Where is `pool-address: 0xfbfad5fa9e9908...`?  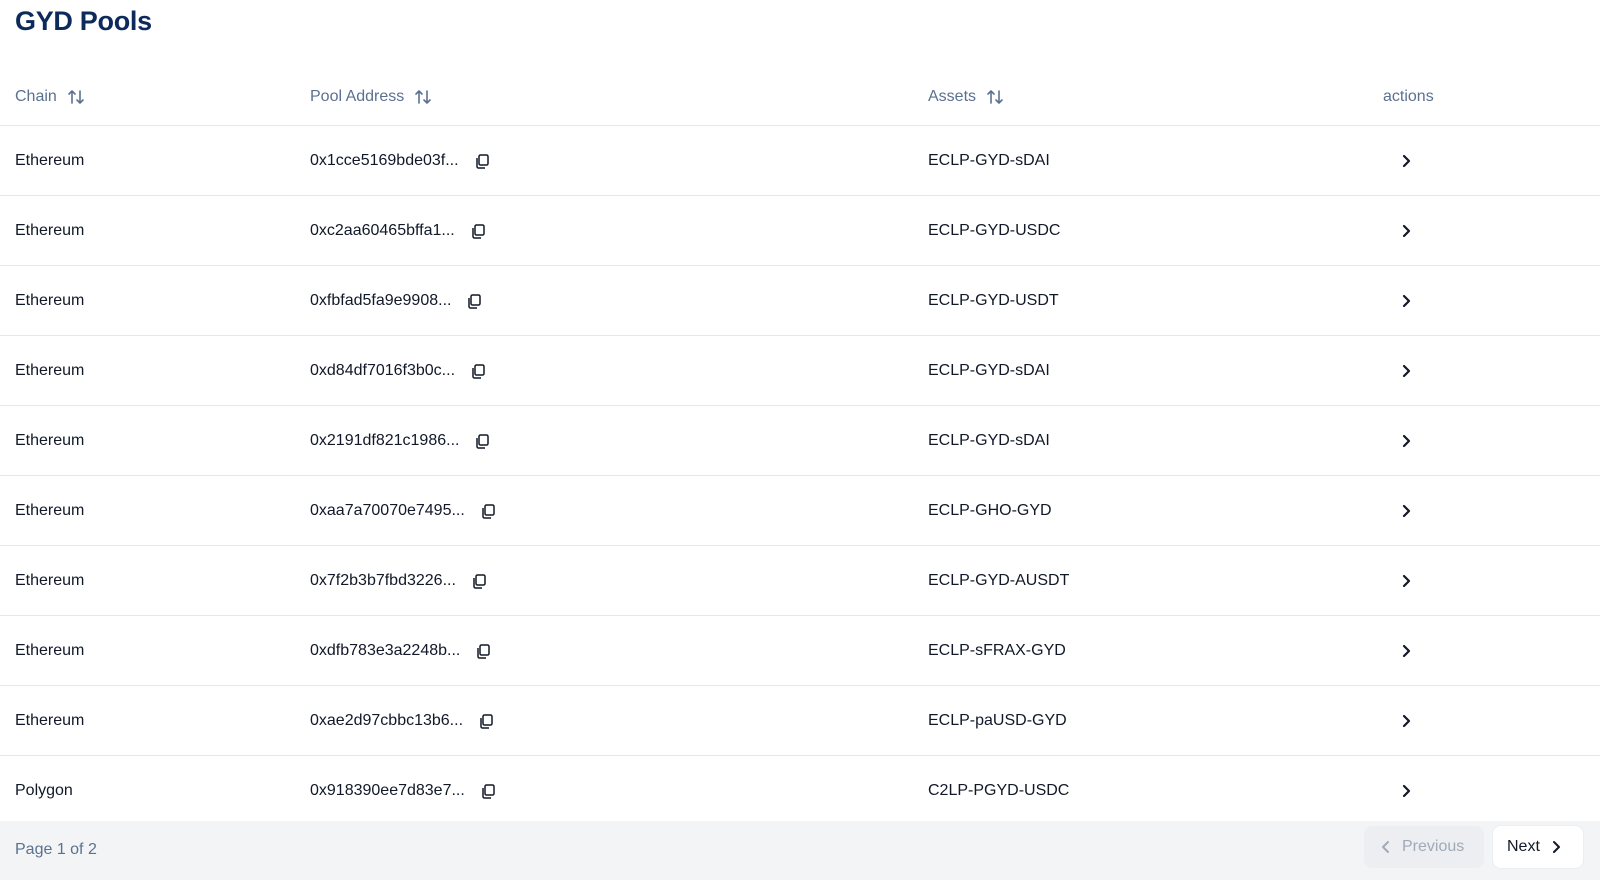
pool-address: 0xfbfad5fa9e9908... is located at coordinates (381, 300).